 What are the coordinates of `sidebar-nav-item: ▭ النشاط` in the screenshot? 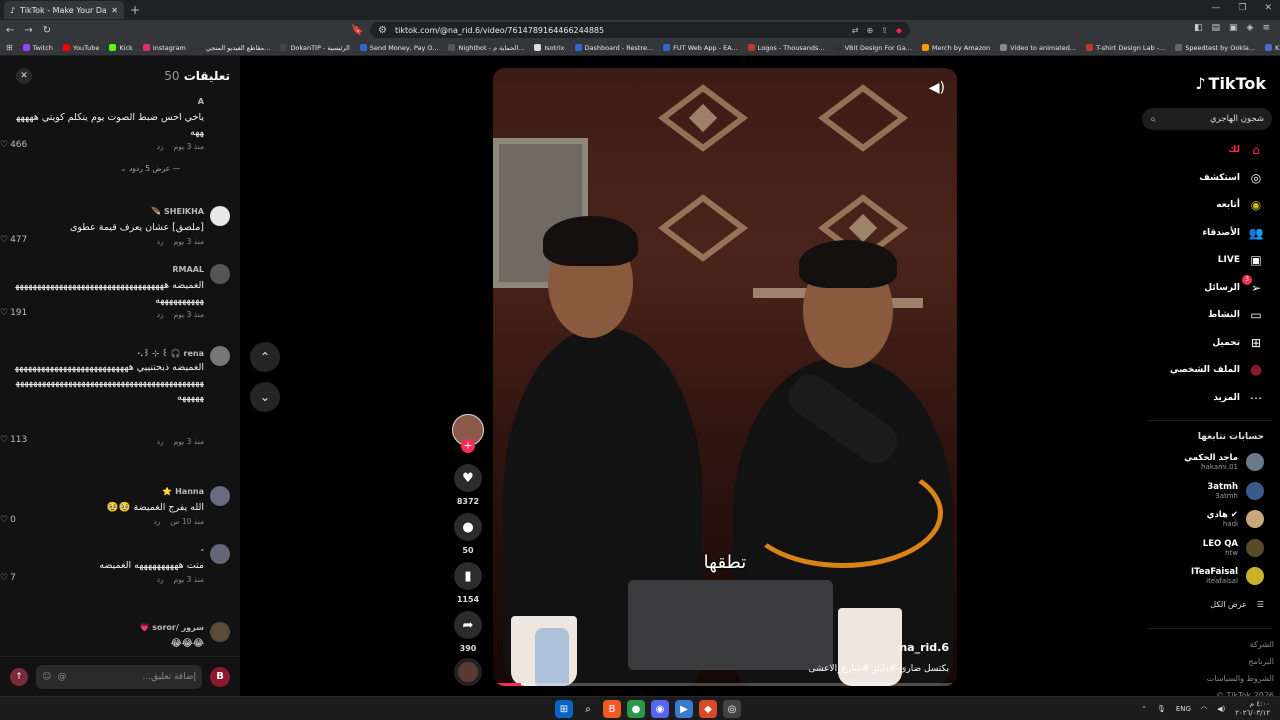 It's located at (1236, 315).